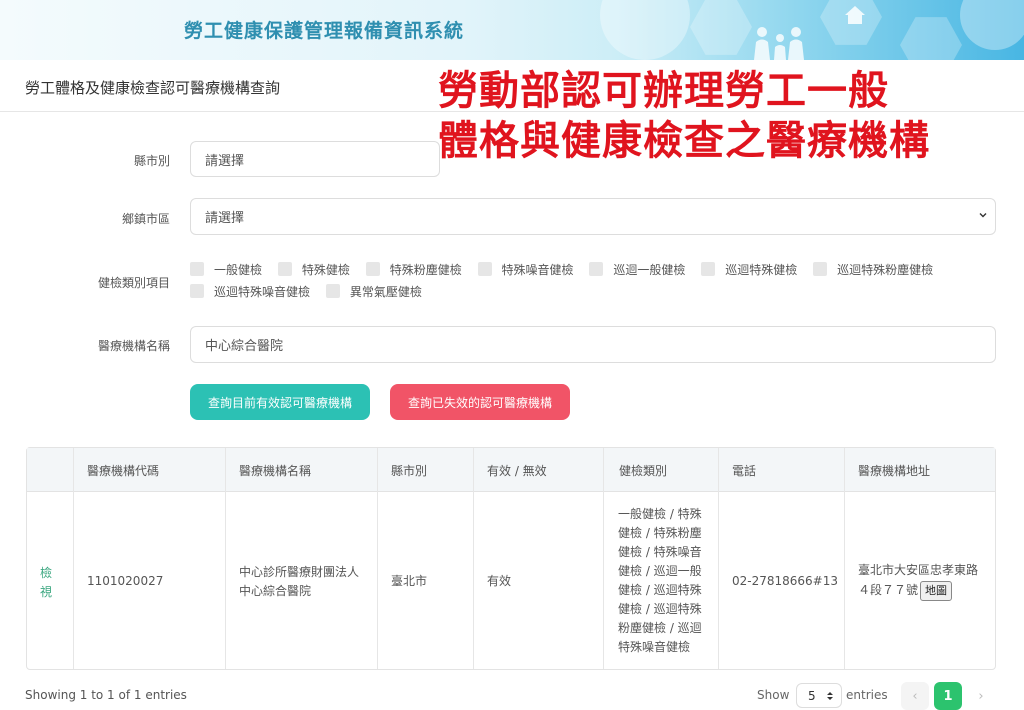  Describe the element at coordinates (948, 696) in the screenshot. I see `current-page-button: 1` at that location.